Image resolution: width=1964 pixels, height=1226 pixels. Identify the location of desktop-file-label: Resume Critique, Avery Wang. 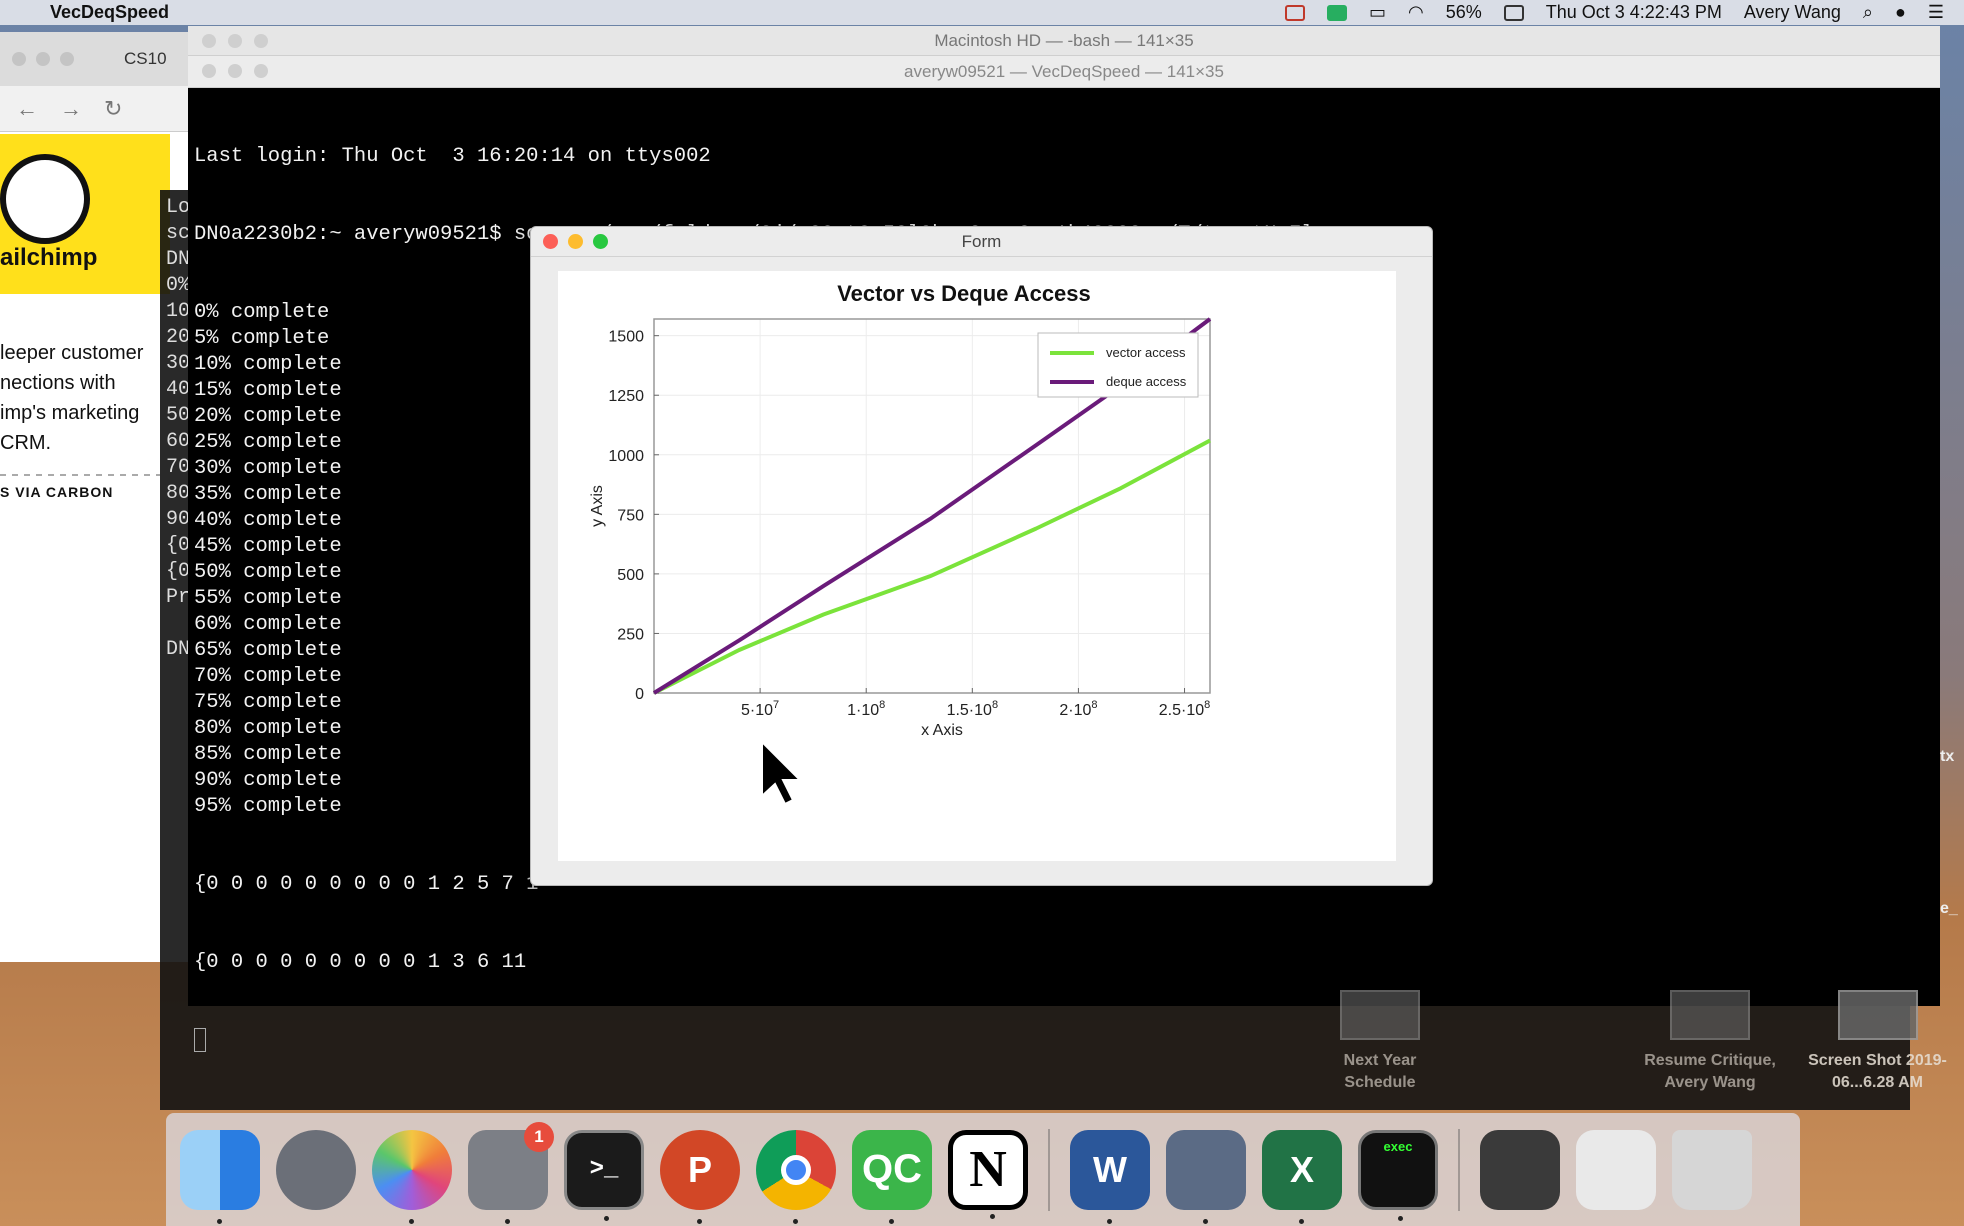
(1710, 1071).